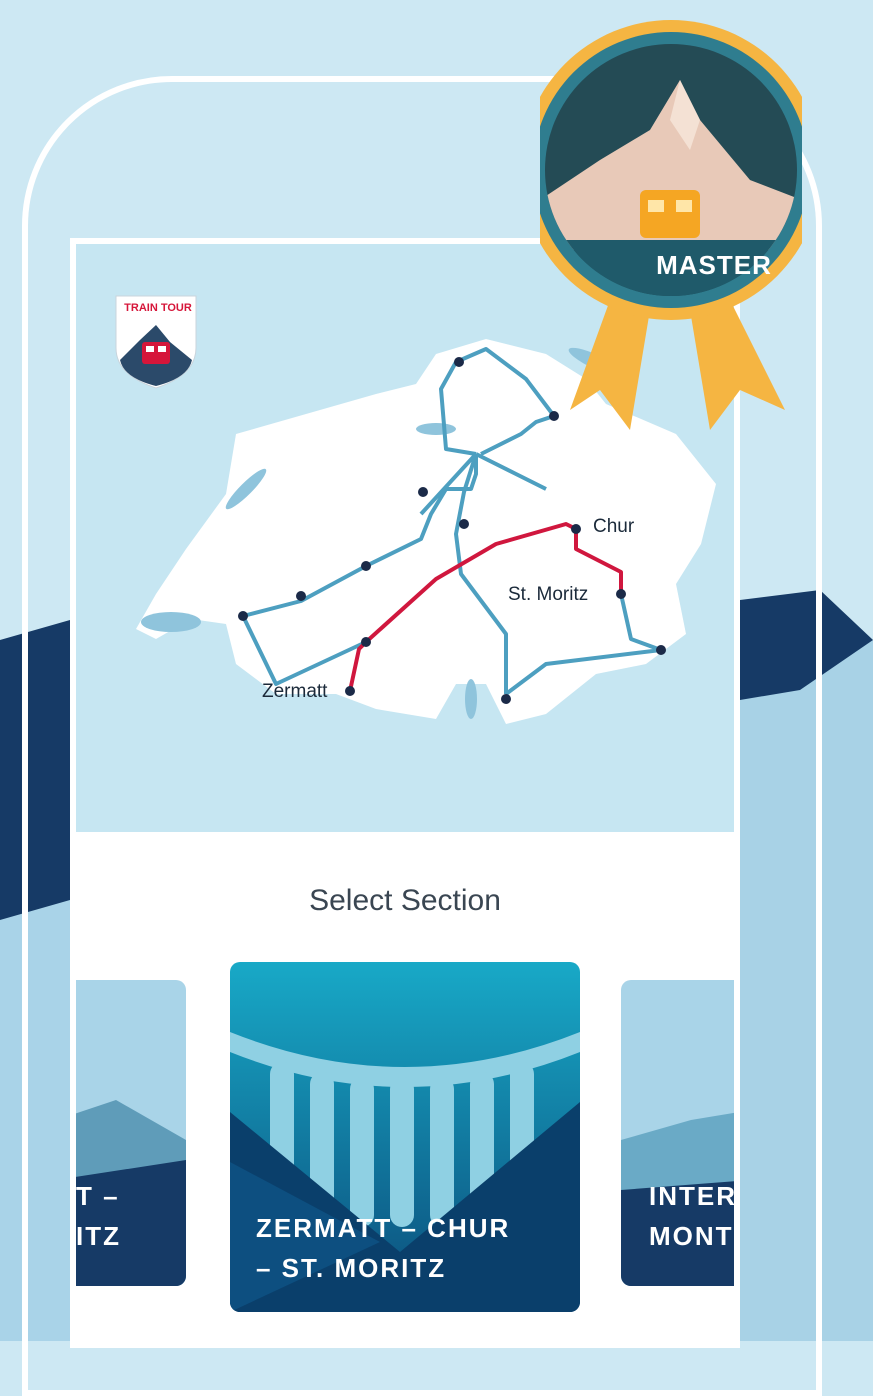  What do you see at coordinates (295, 691) in the screenshot?
I see `city-label-zermatt: Zermatt` at bounding box center [295, 691].